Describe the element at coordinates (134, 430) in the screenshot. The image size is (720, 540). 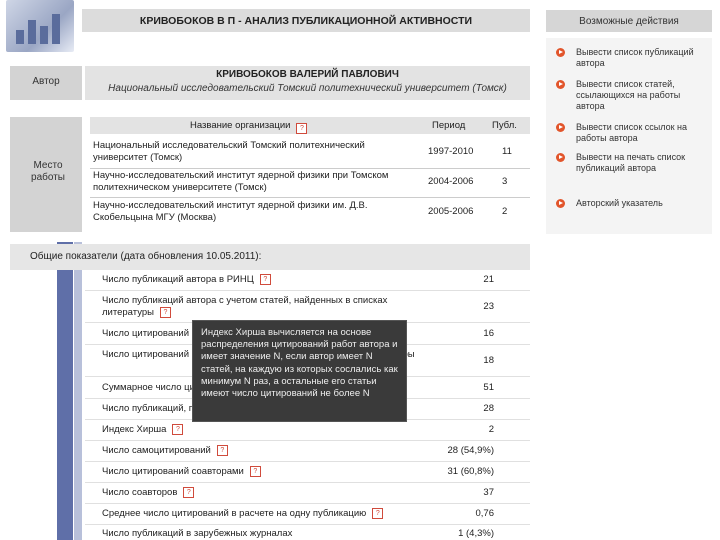
I see `metric-label-text: Индекс Хирша` at that location.